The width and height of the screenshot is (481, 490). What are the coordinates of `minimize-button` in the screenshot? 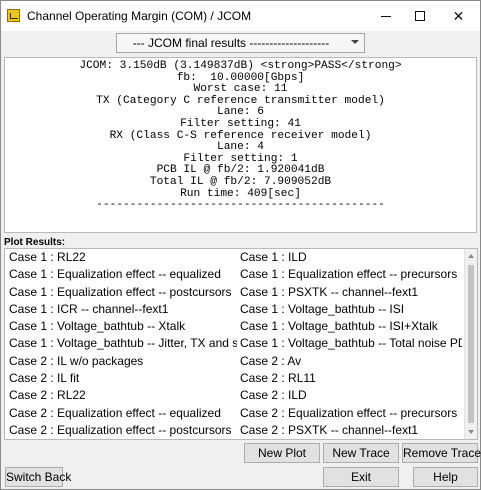 It's located at (386, 16).